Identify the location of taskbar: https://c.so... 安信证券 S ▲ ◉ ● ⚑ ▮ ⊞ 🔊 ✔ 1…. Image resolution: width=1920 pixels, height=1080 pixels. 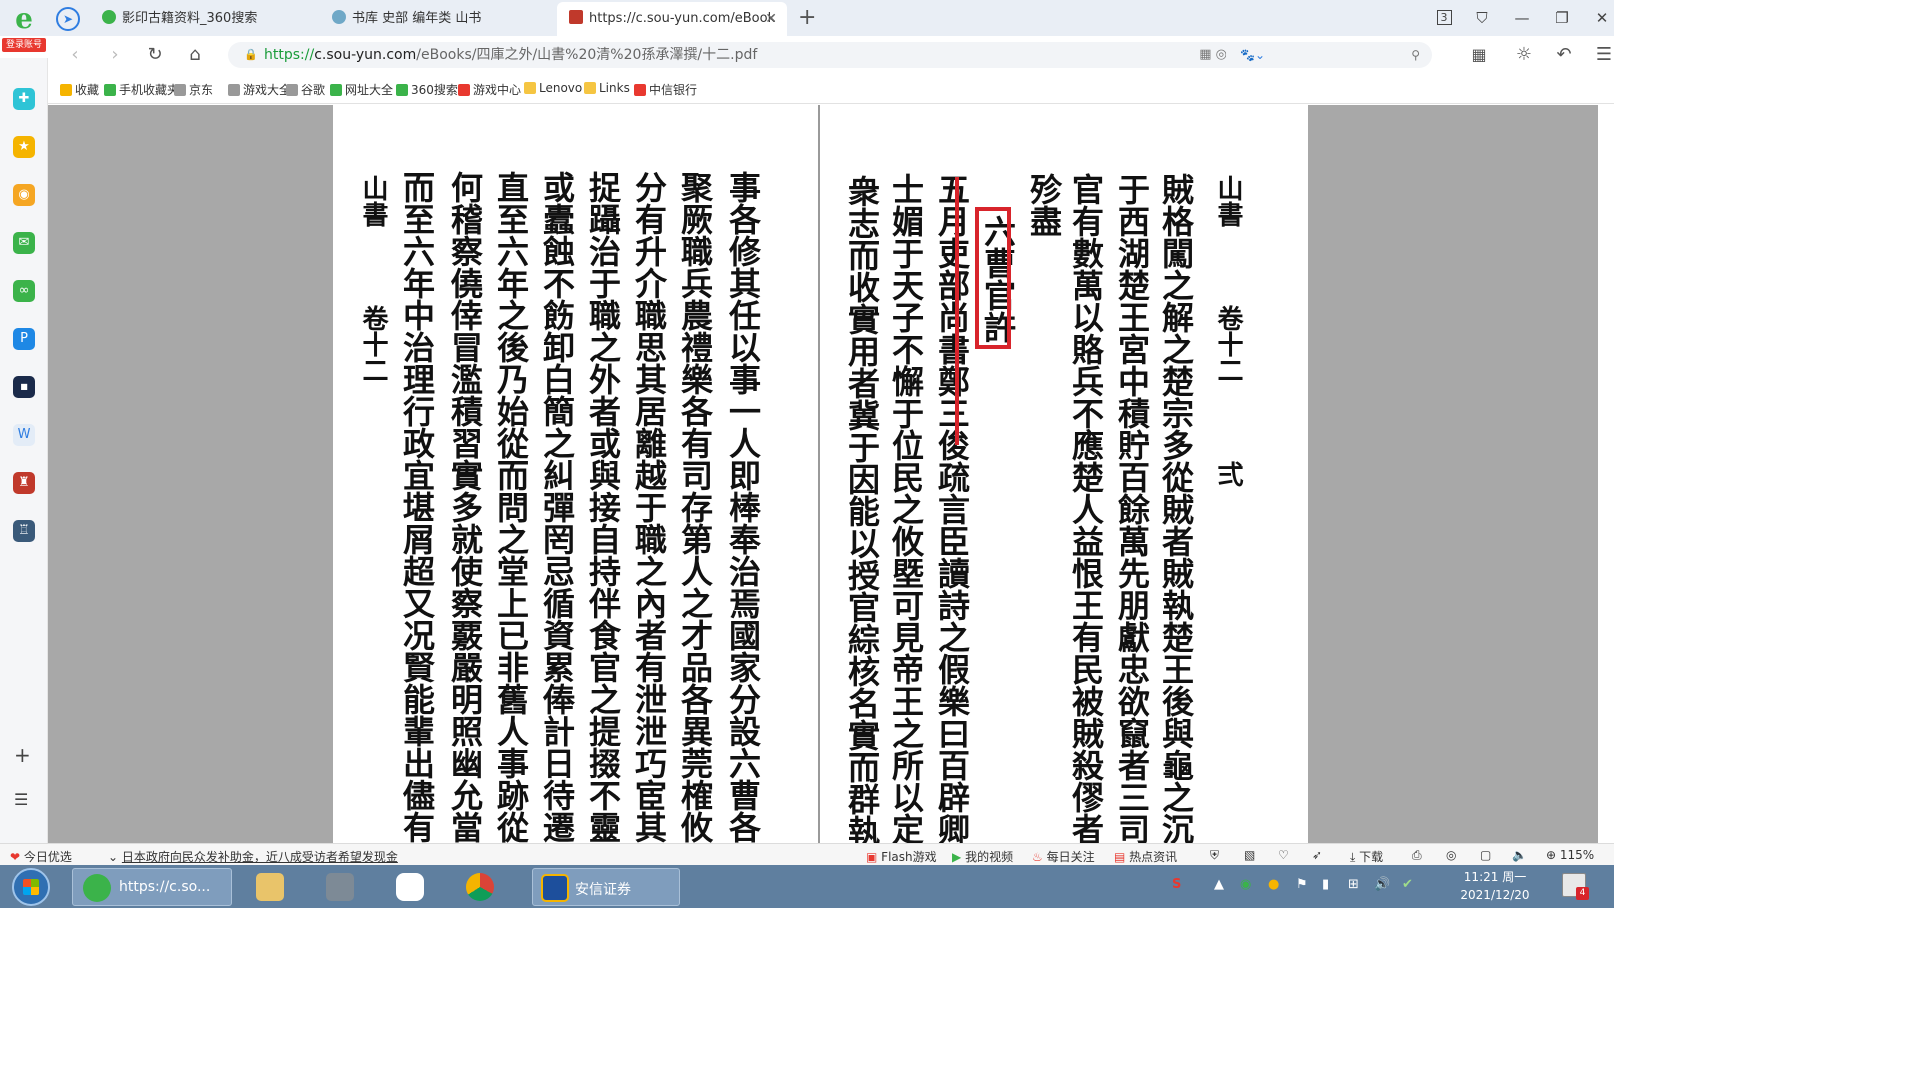
(807, 886).